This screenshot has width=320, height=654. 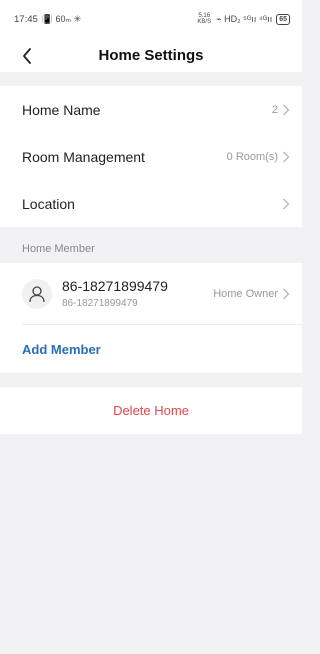 What do you see at coordinates (151, 203) in the screenshot?
I see `location-row: Location` at bounding box center [151, 203].